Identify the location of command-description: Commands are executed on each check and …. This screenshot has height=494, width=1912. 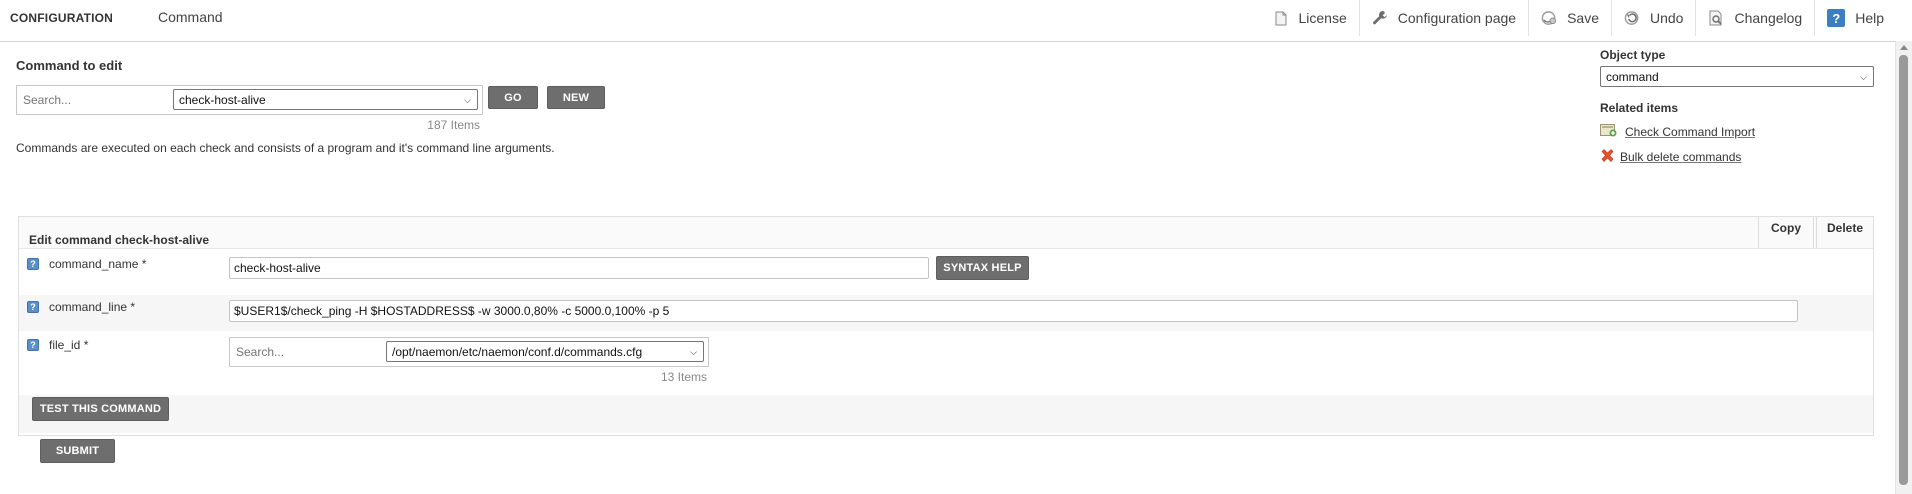
(285, 148).